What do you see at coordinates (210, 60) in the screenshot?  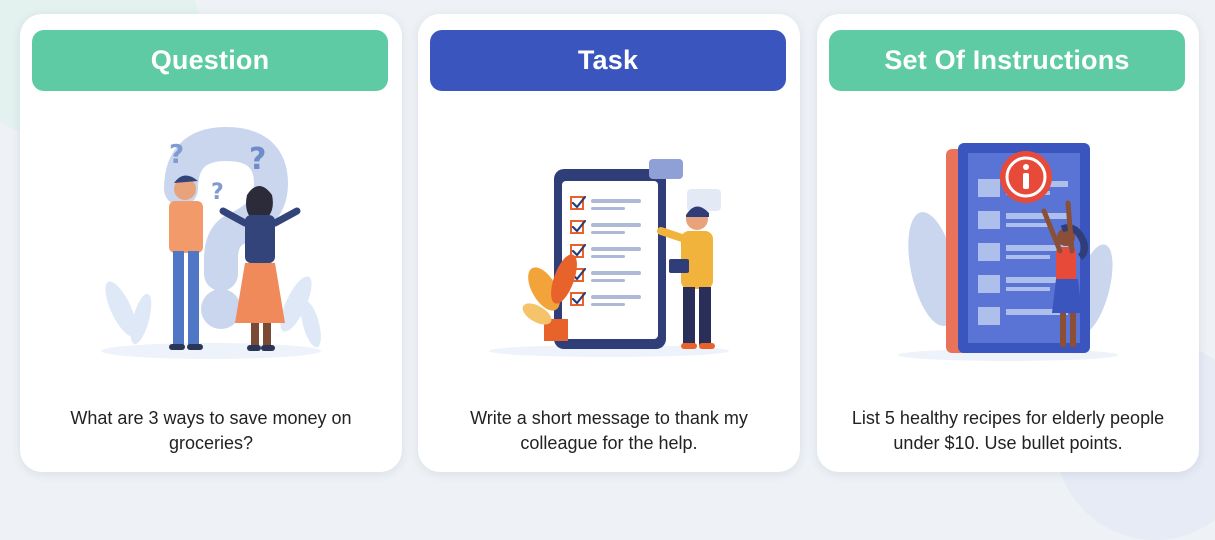 I see `card-title: Question` at bounding box center [210, 60].